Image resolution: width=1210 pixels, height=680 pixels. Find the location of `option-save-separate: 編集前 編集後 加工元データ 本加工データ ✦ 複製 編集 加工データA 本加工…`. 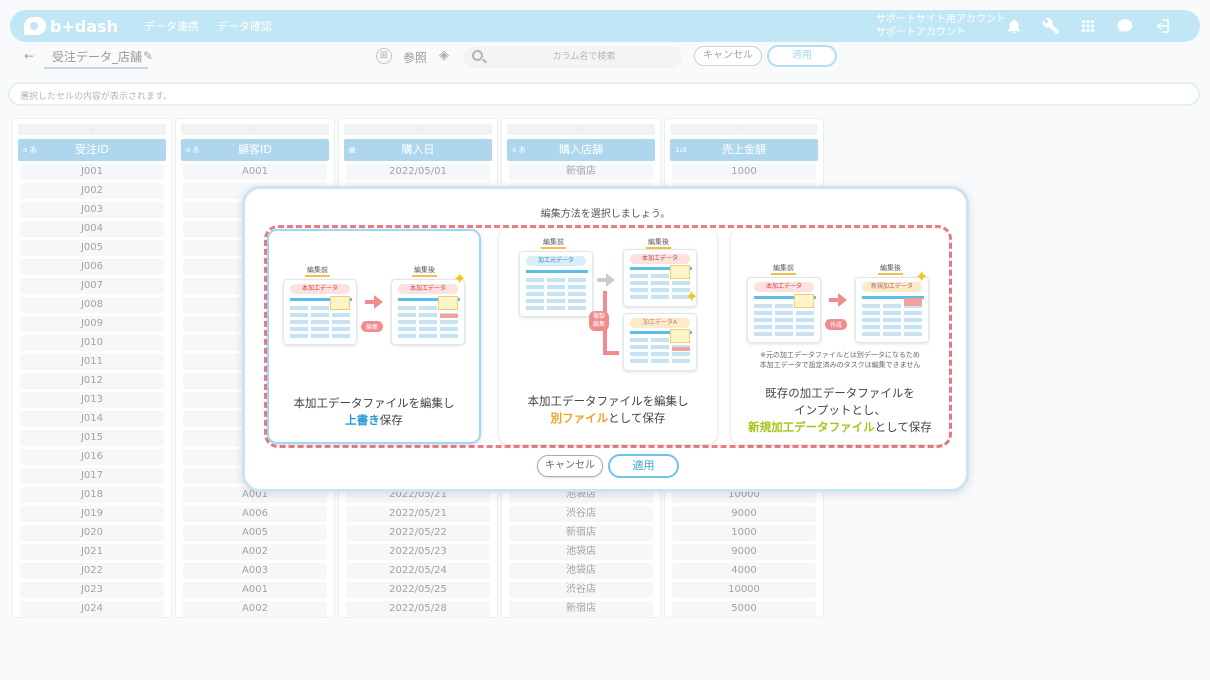

option-save-separate: 編集前 編集後 加工元データ 本加工データ ✦ 複製 編集 加工データA 本加工… is located at coordinates (608, 336).